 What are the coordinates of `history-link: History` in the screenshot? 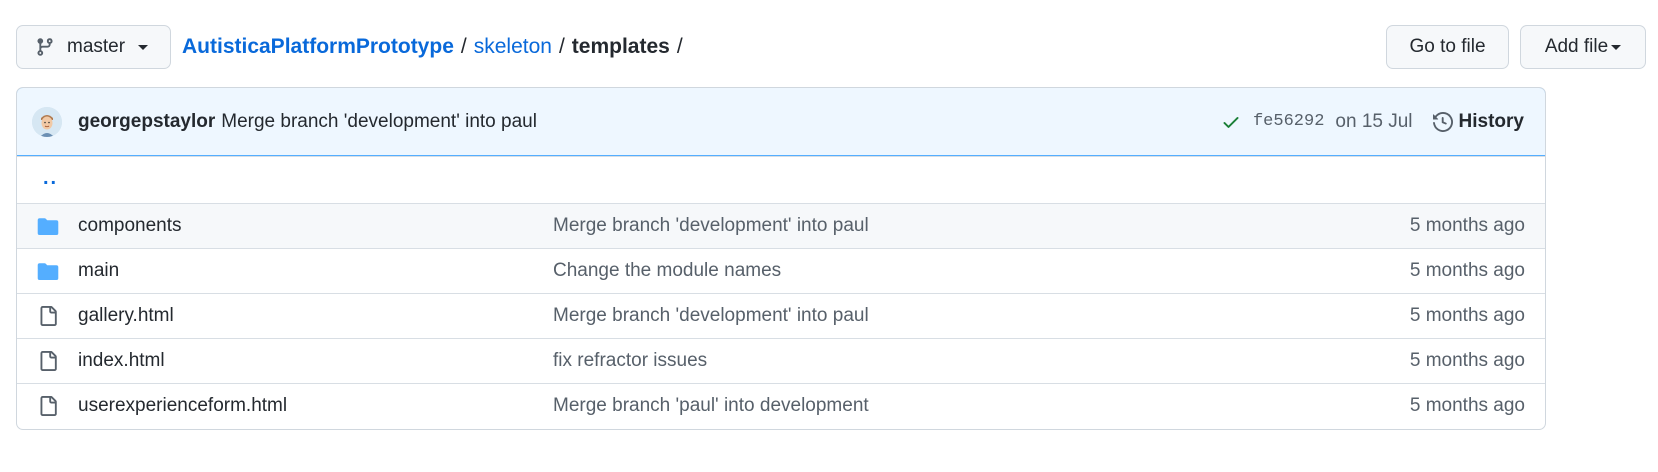 It's located at (1478, 121).